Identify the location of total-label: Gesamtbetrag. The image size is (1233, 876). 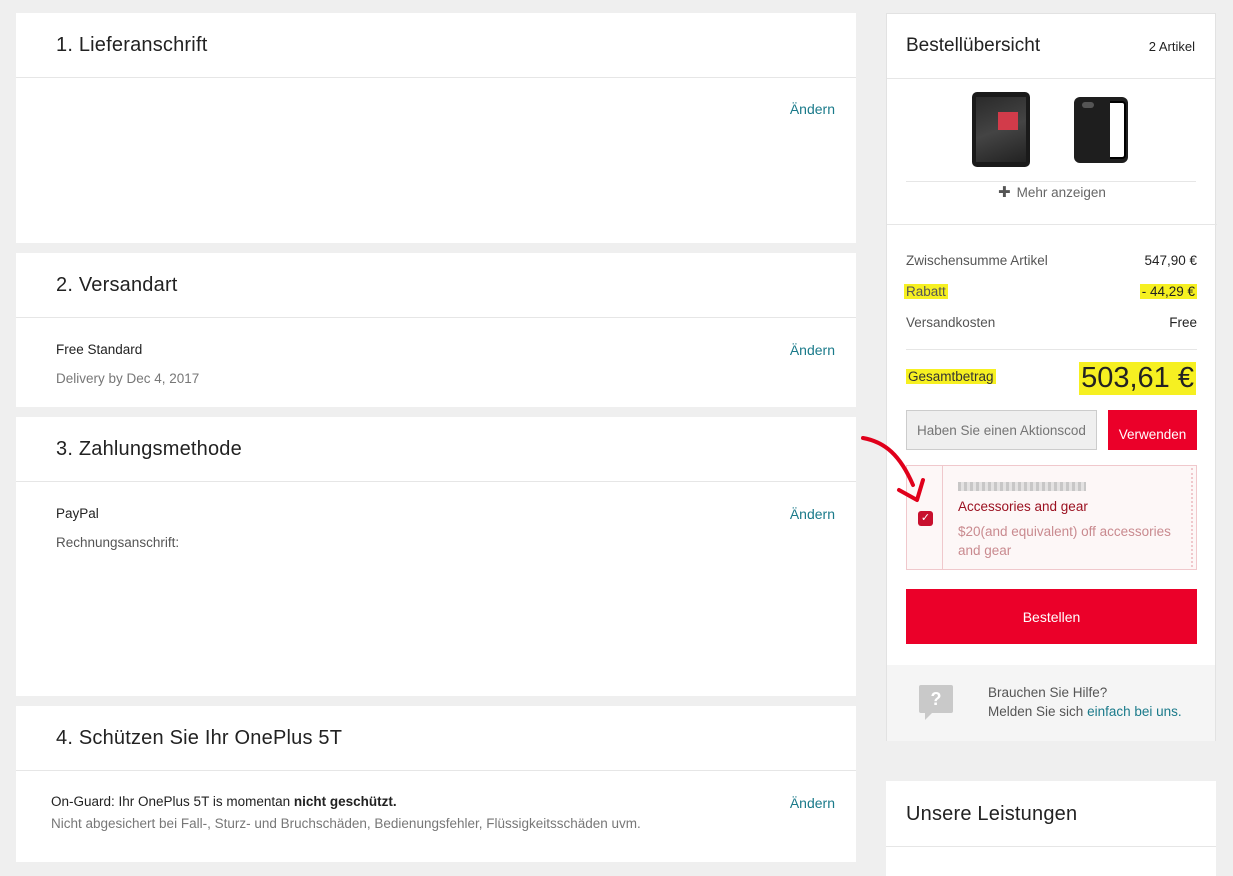
(951, 376).